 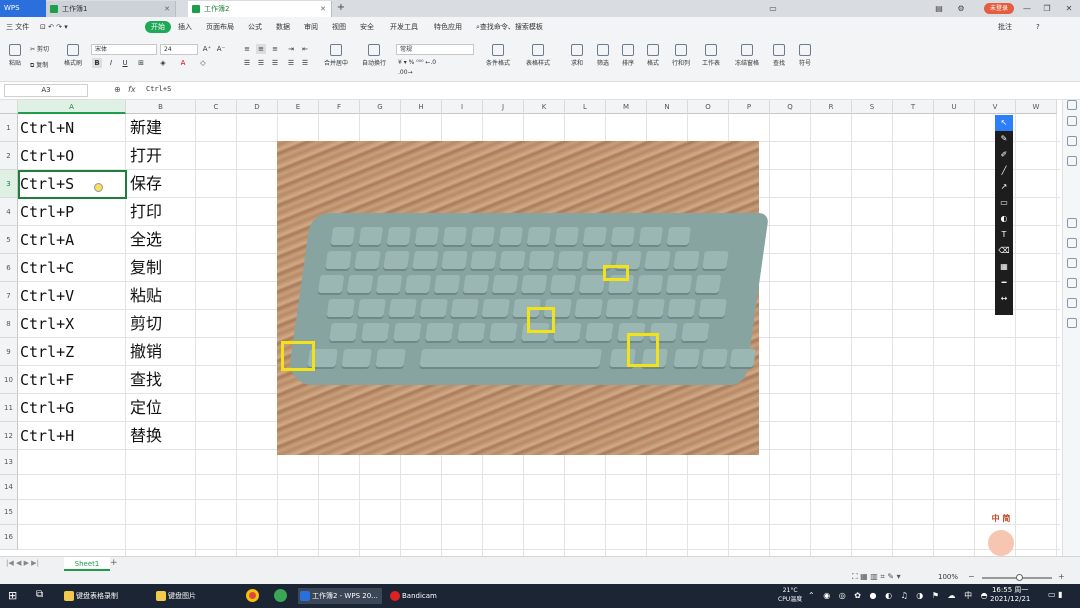 I want to click on line-icon: ╱, so click(x=1004, y=171).